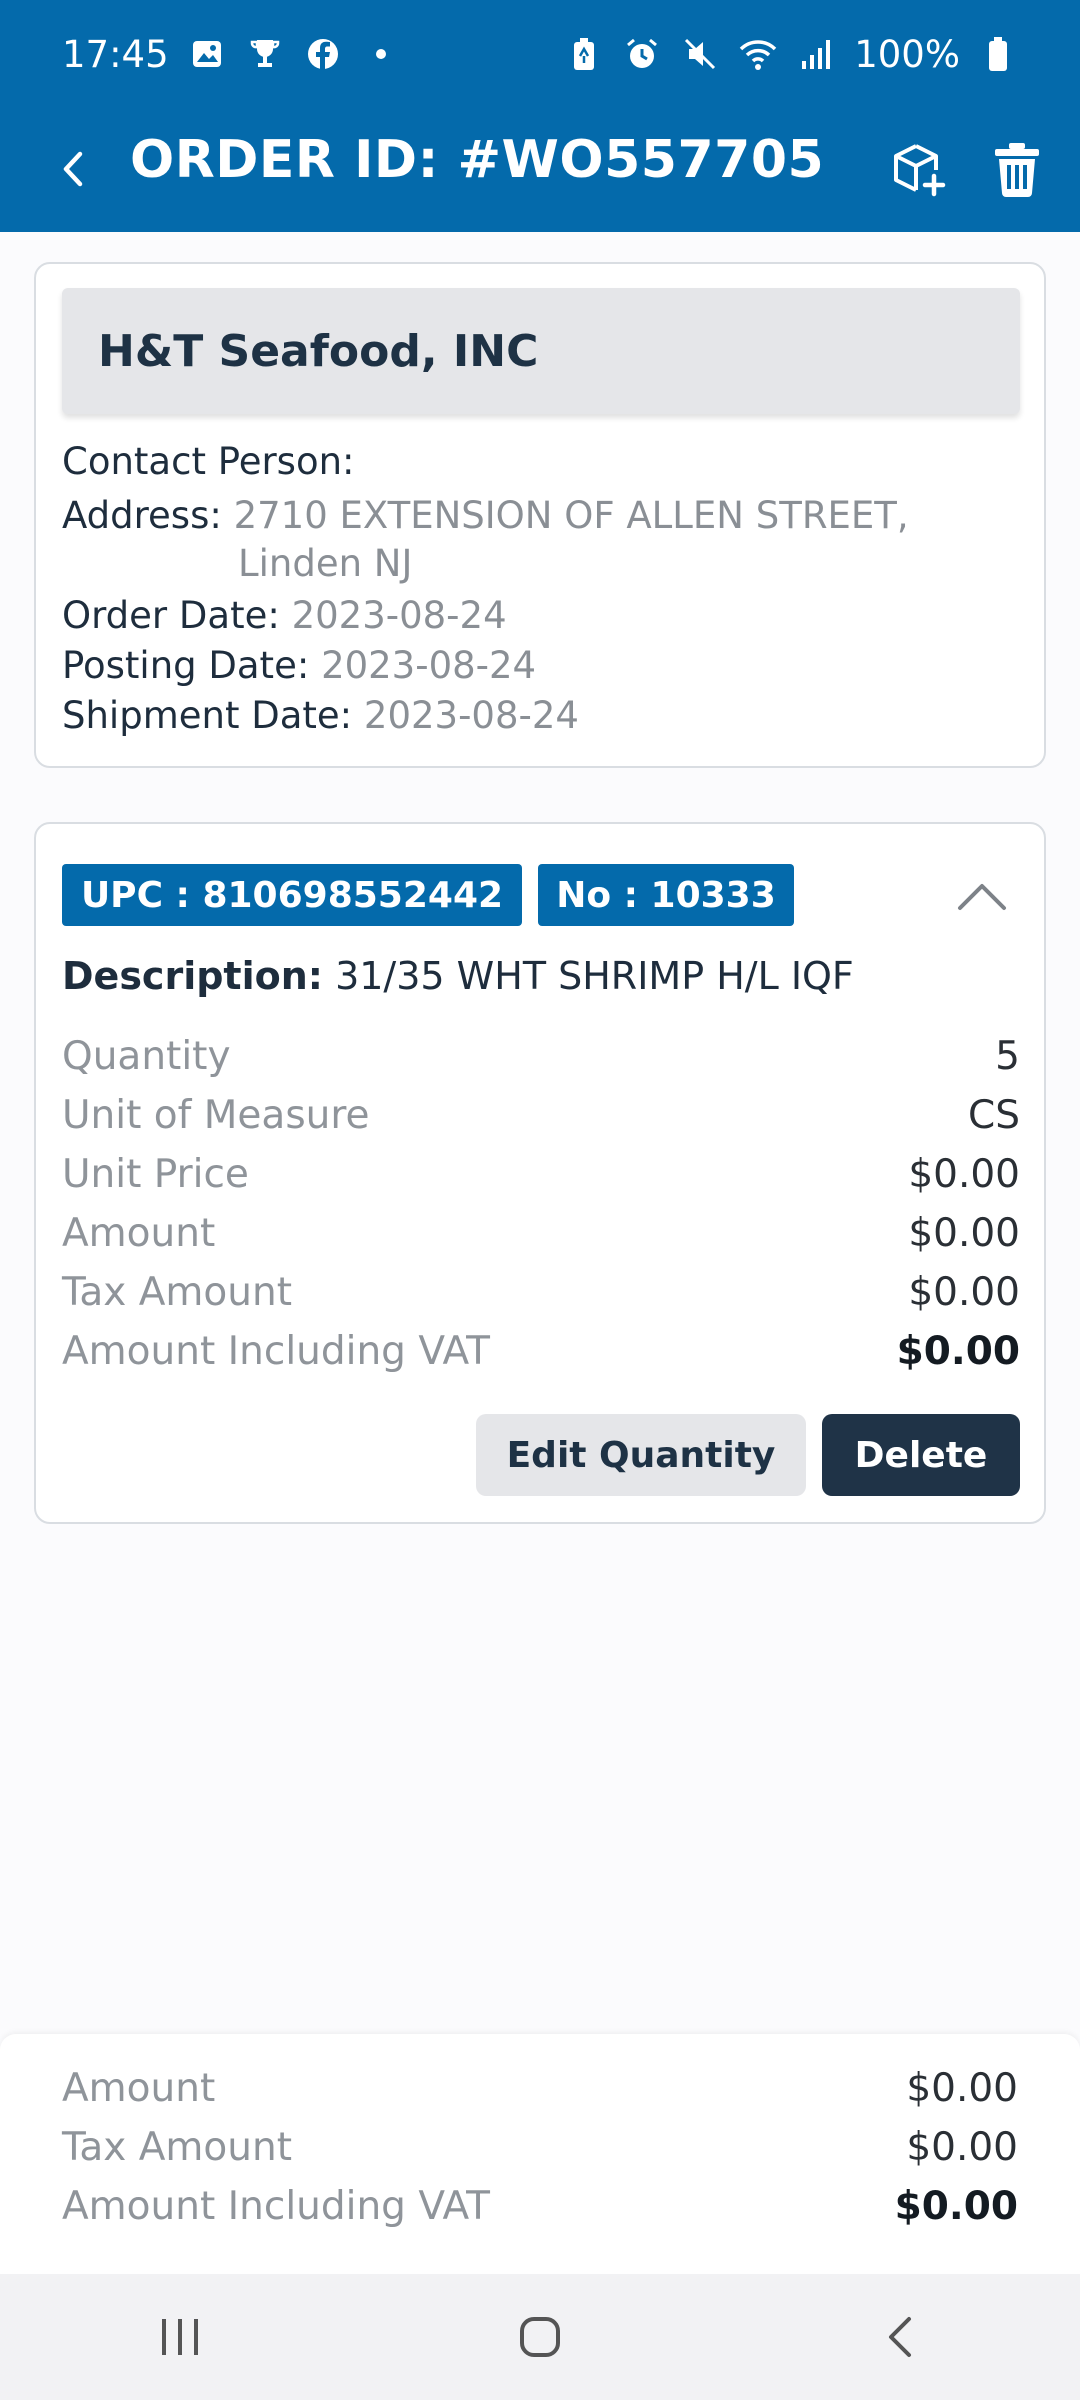 This screenshot has height=2400, width=1080. I want to click on home-button, so click(540, 2337).